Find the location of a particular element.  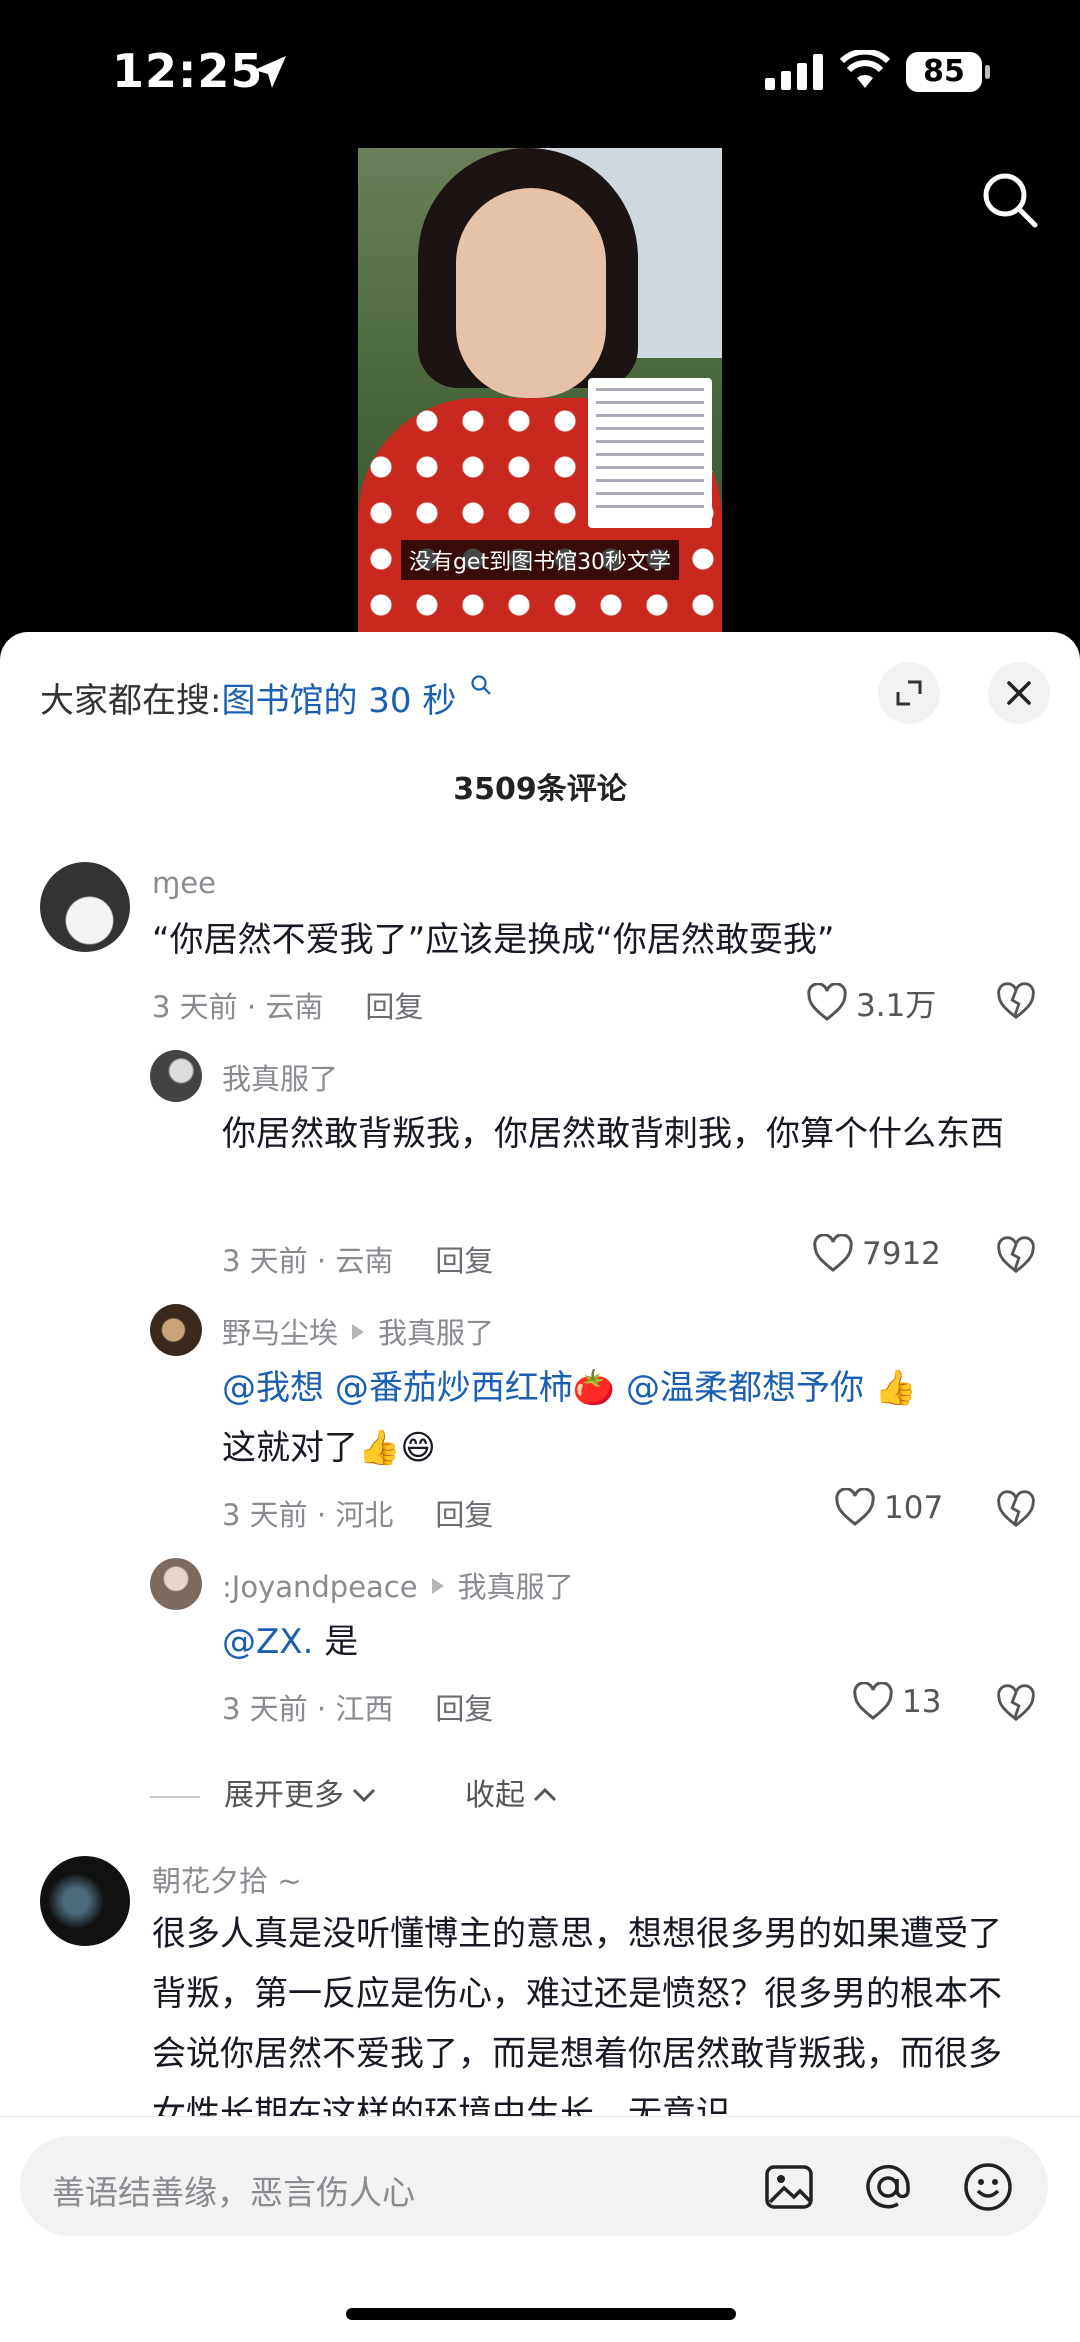

chevron-down-icon is located at coordinates (364, 1795).